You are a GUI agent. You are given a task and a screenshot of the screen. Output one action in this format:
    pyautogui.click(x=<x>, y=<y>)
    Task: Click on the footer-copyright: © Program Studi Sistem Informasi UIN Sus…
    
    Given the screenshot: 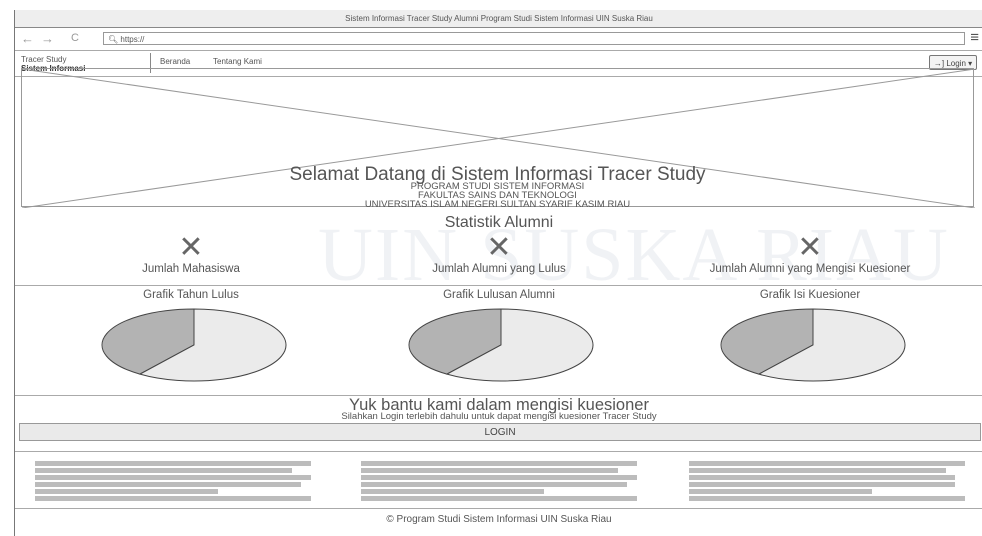 What is the action you would take?
    pyautogui.click(x=499, y=519)
    